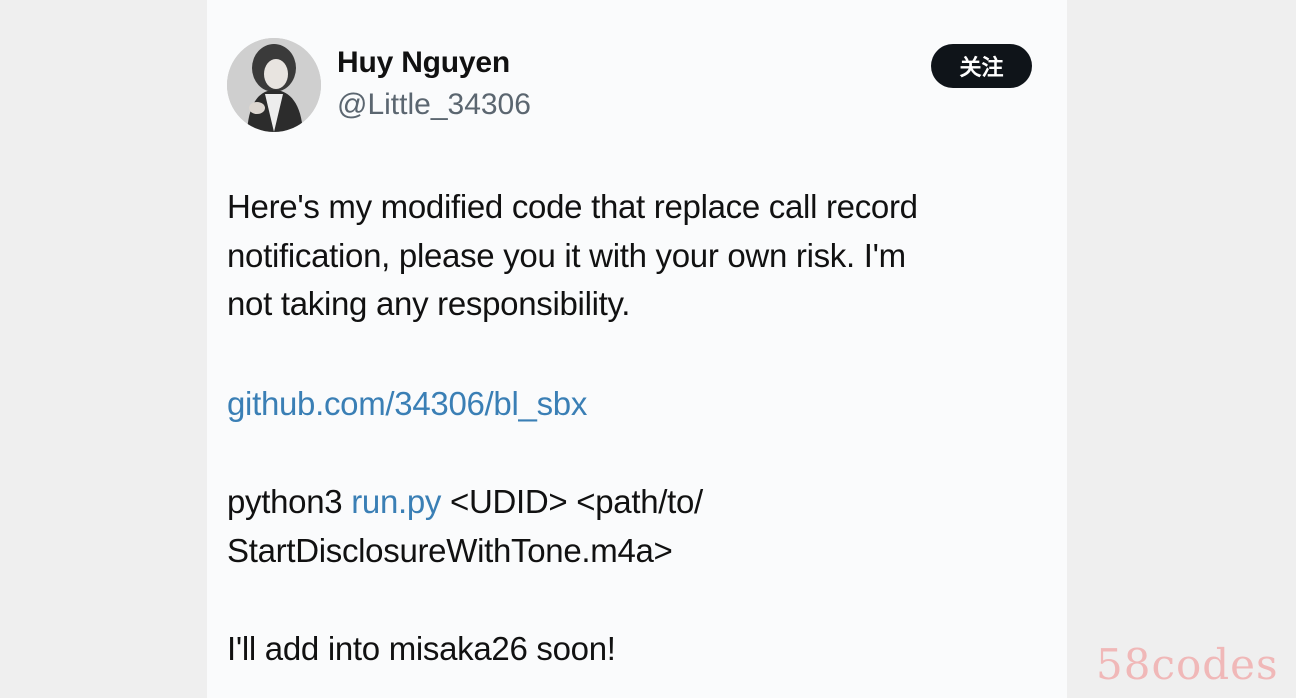  I want to click on avatar-photo-icon, so click(274, 85).